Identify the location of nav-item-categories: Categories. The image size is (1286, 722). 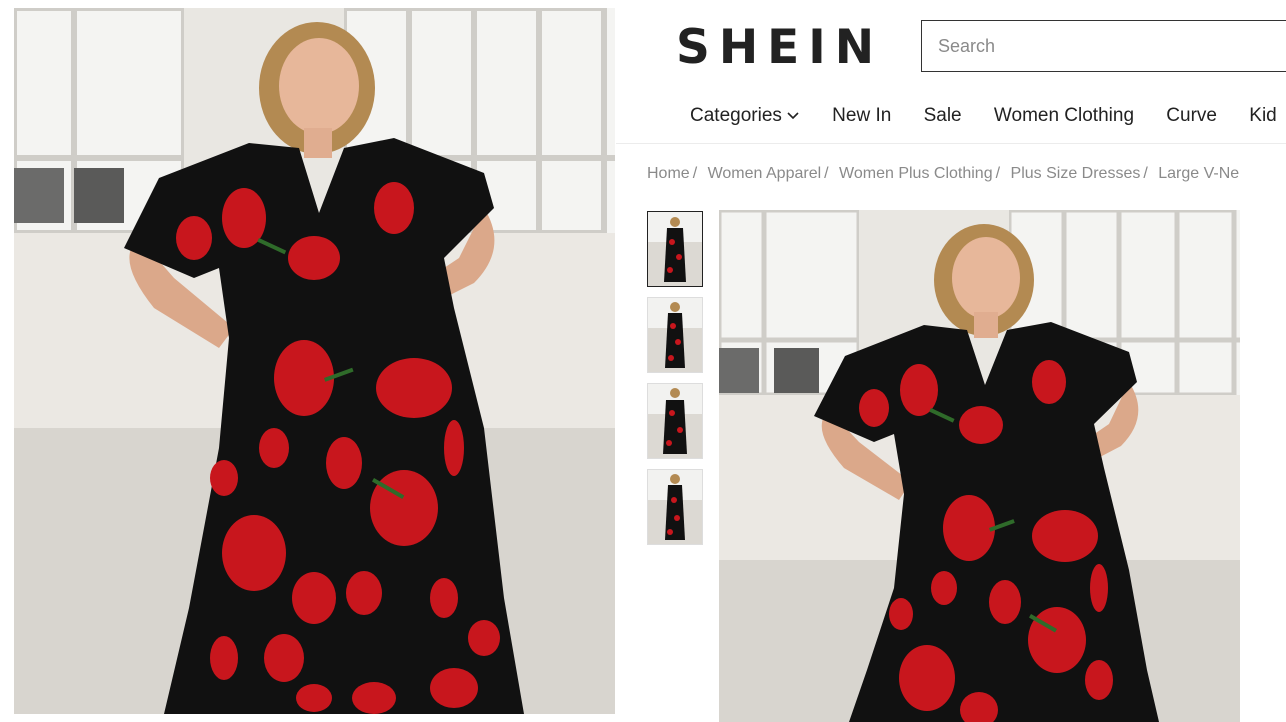
(745, 116).